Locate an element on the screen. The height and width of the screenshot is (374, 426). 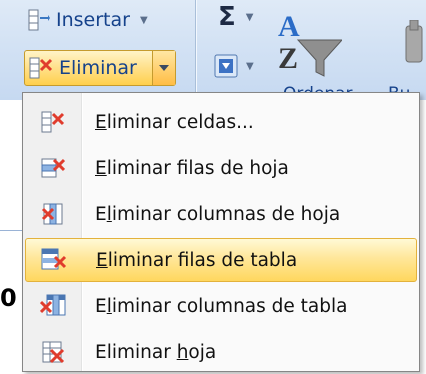
sigma-icon: Σ is located at coordinates (227, 17).